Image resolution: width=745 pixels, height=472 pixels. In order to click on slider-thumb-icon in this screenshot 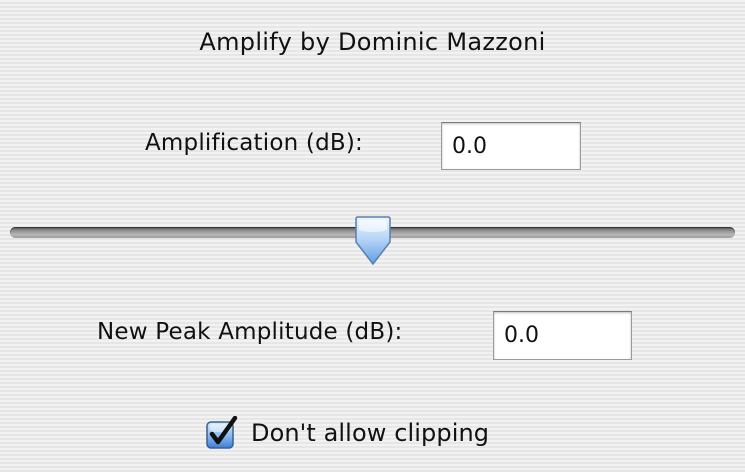, I will do `click(372, 241)`.